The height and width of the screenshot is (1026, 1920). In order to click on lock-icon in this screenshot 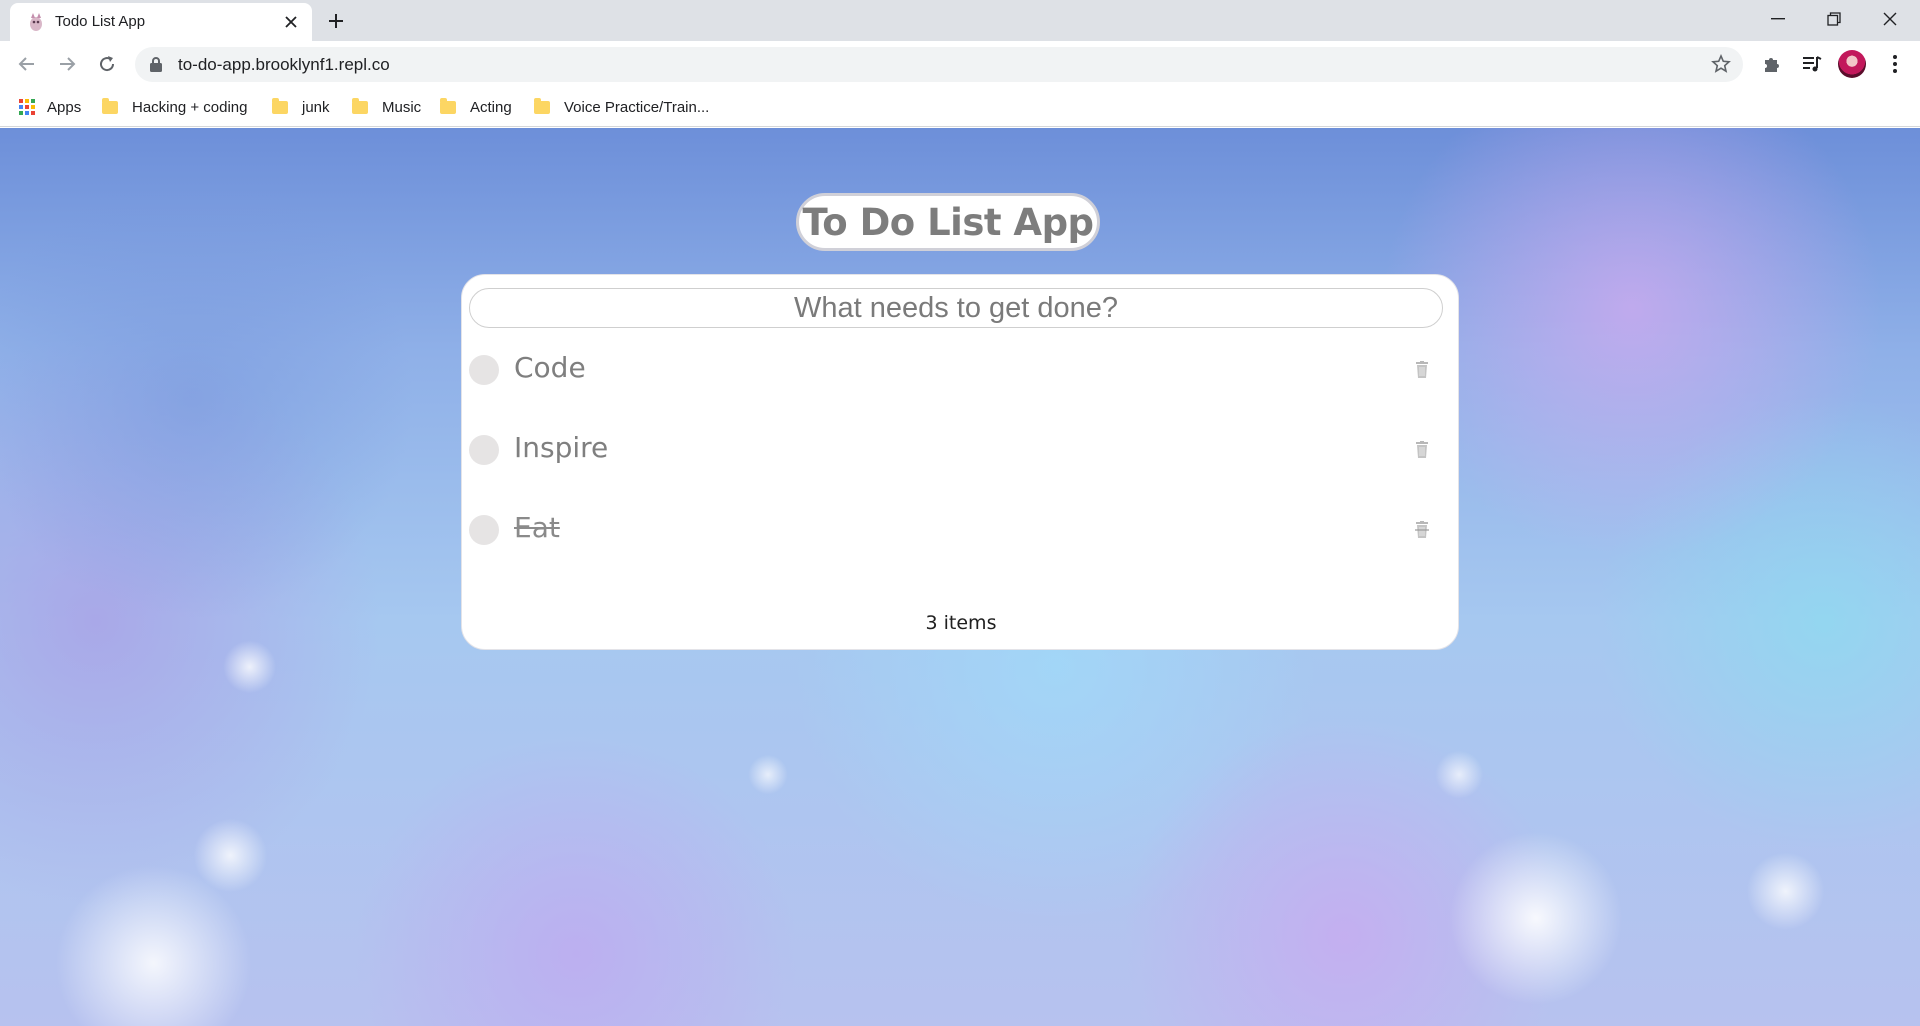, I will do `click(156, 64)`.